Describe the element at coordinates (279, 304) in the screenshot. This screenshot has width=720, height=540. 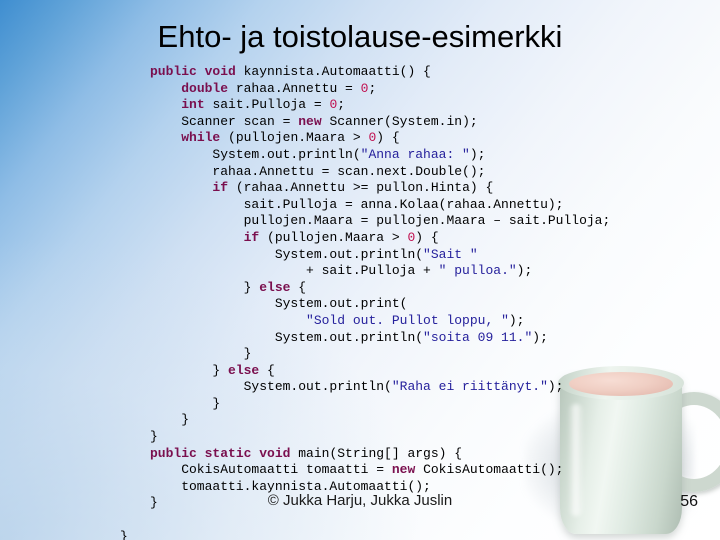
I see `code-token-pl: System.out.print(` at that location.